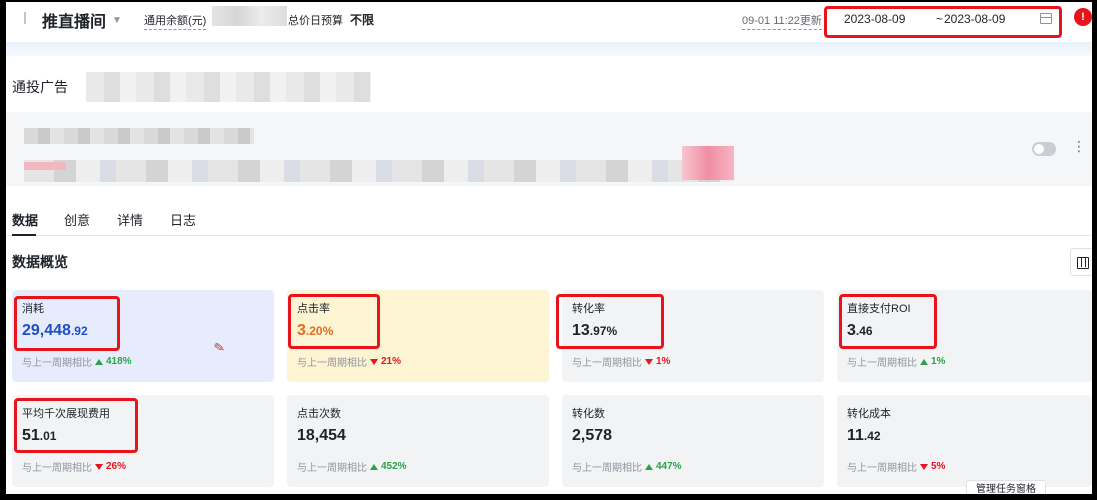  What do you see at coordinates (1081, 262) in the screenshot?
I see `columns-icon` at bounding box center [1081, 262].